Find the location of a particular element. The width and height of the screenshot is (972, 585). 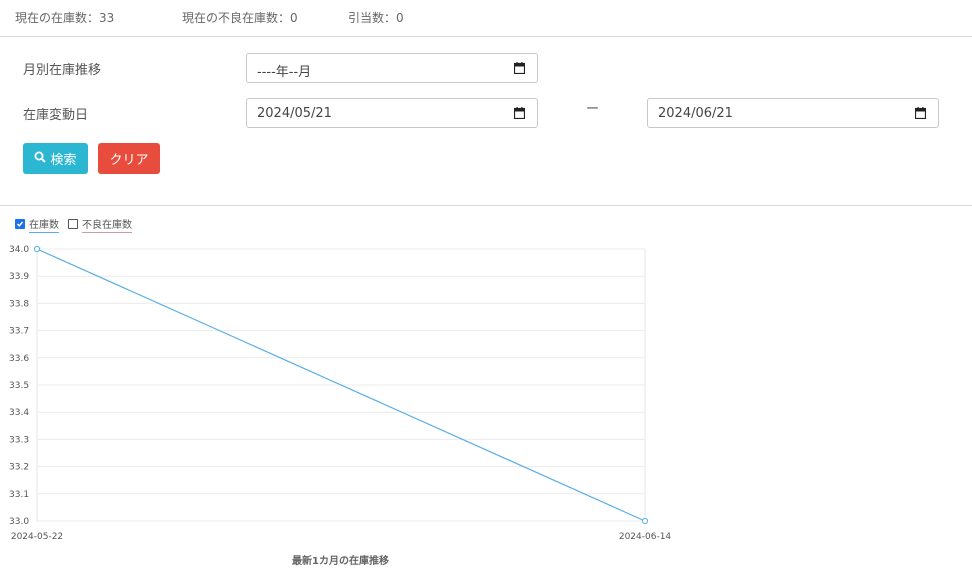

search-button-label: 検索 is located at coordinates (63, 160).